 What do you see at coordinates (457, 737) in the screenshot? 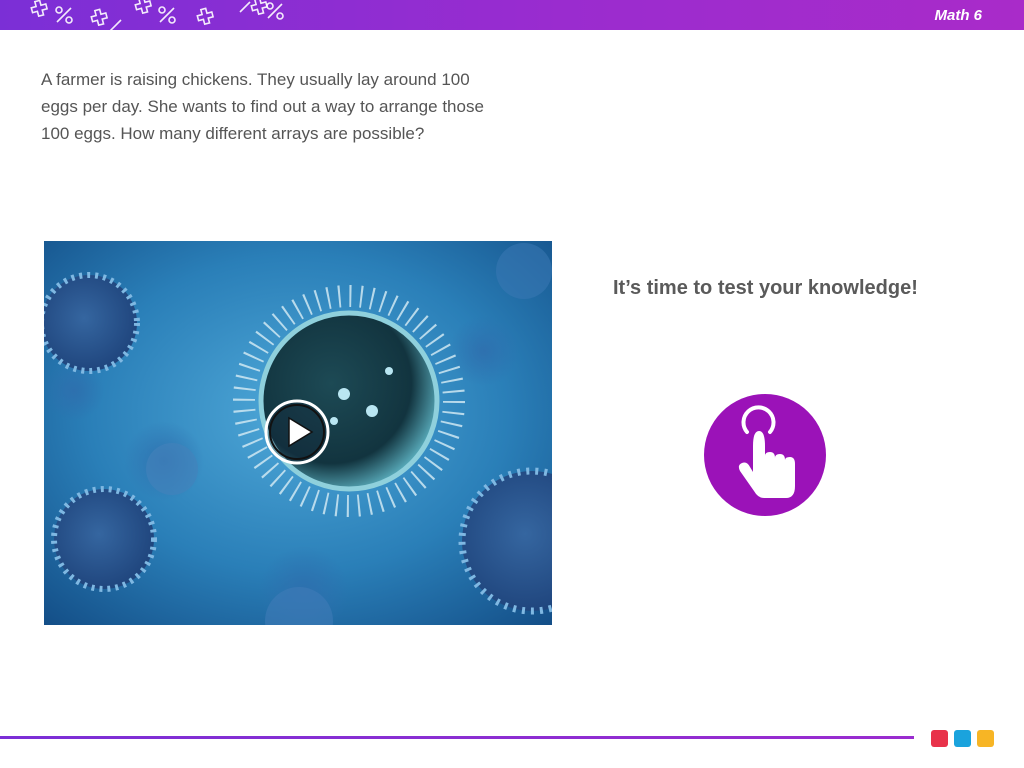
I see `footer-divider` at bounding box center [457, 737].